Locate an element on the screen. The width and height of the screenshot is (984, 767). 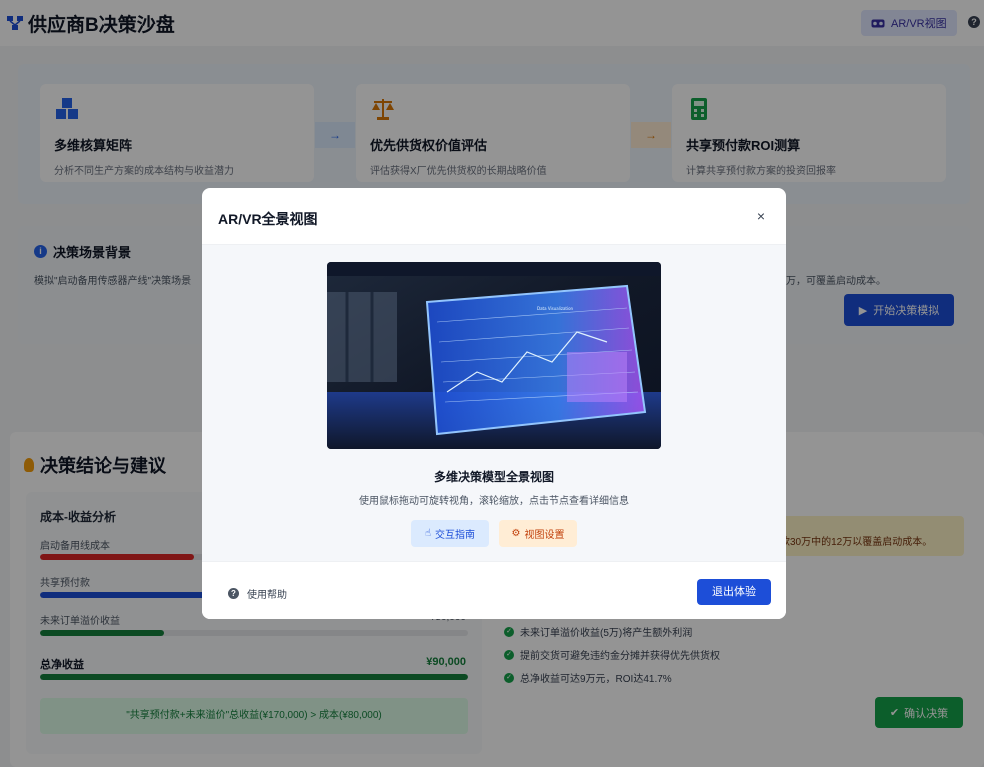
exit-experience-button: 退出体验 is located at coordinates (734, 592).